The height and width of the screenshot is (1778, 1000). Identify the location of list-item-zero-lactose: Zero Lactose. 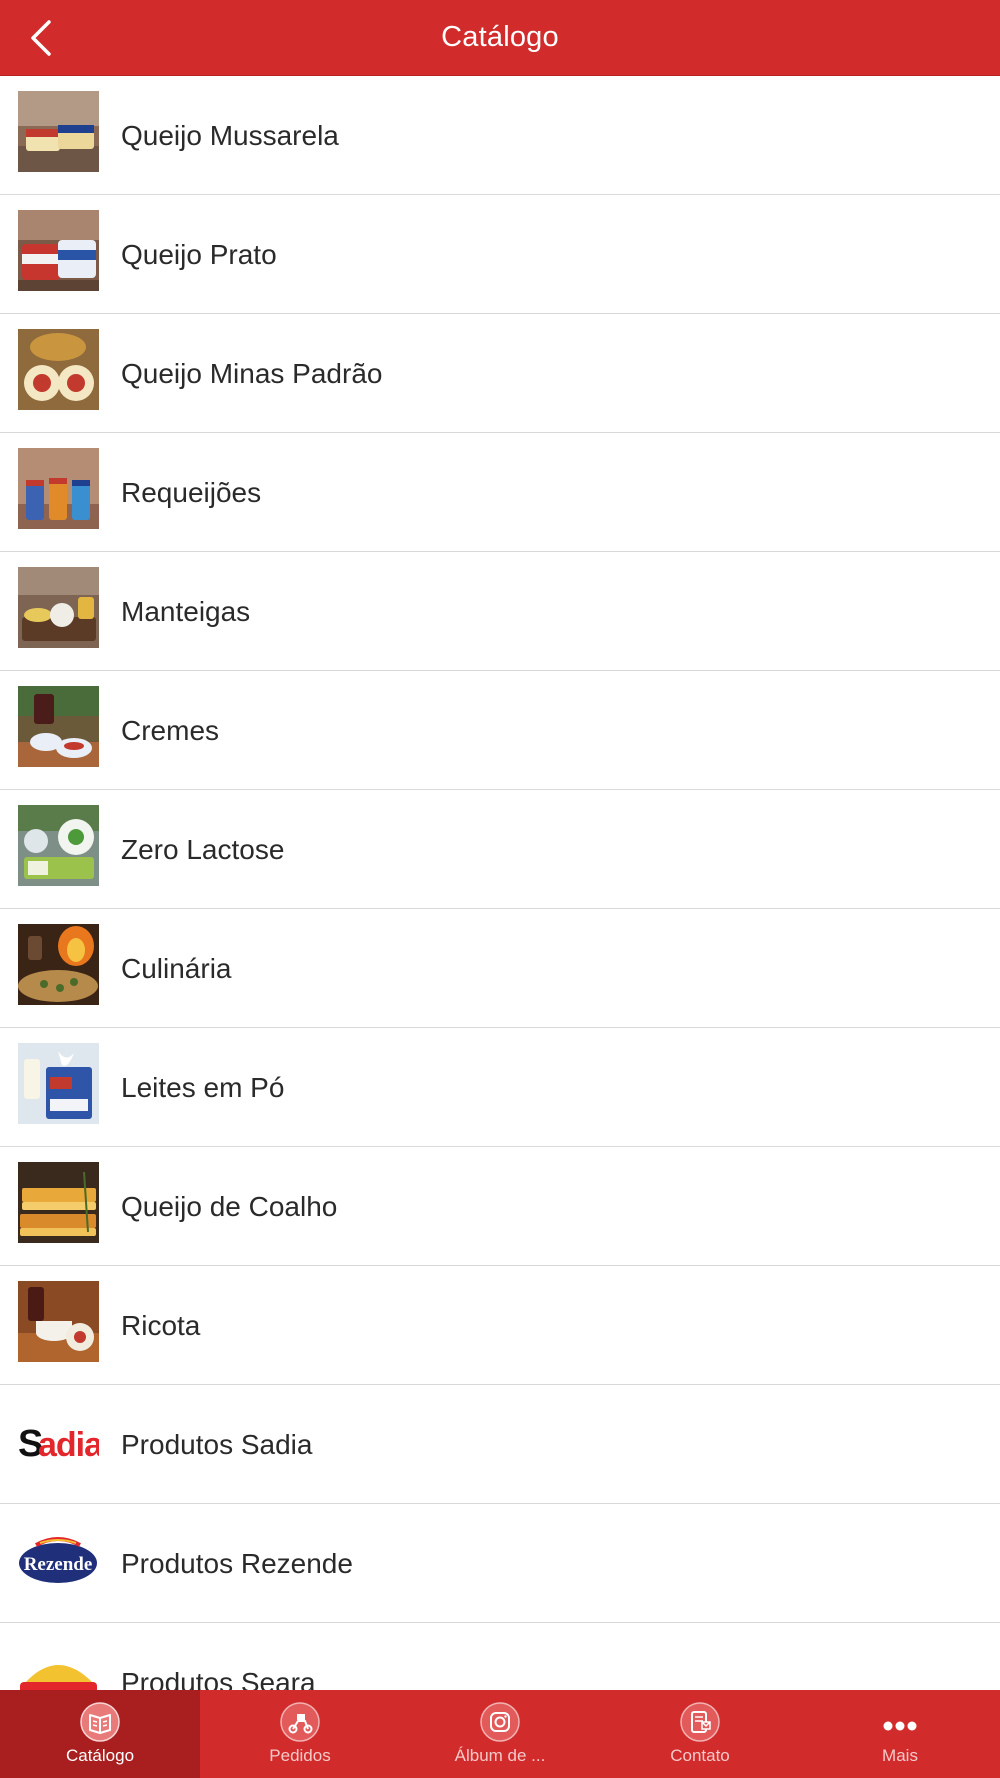
(500, 849).